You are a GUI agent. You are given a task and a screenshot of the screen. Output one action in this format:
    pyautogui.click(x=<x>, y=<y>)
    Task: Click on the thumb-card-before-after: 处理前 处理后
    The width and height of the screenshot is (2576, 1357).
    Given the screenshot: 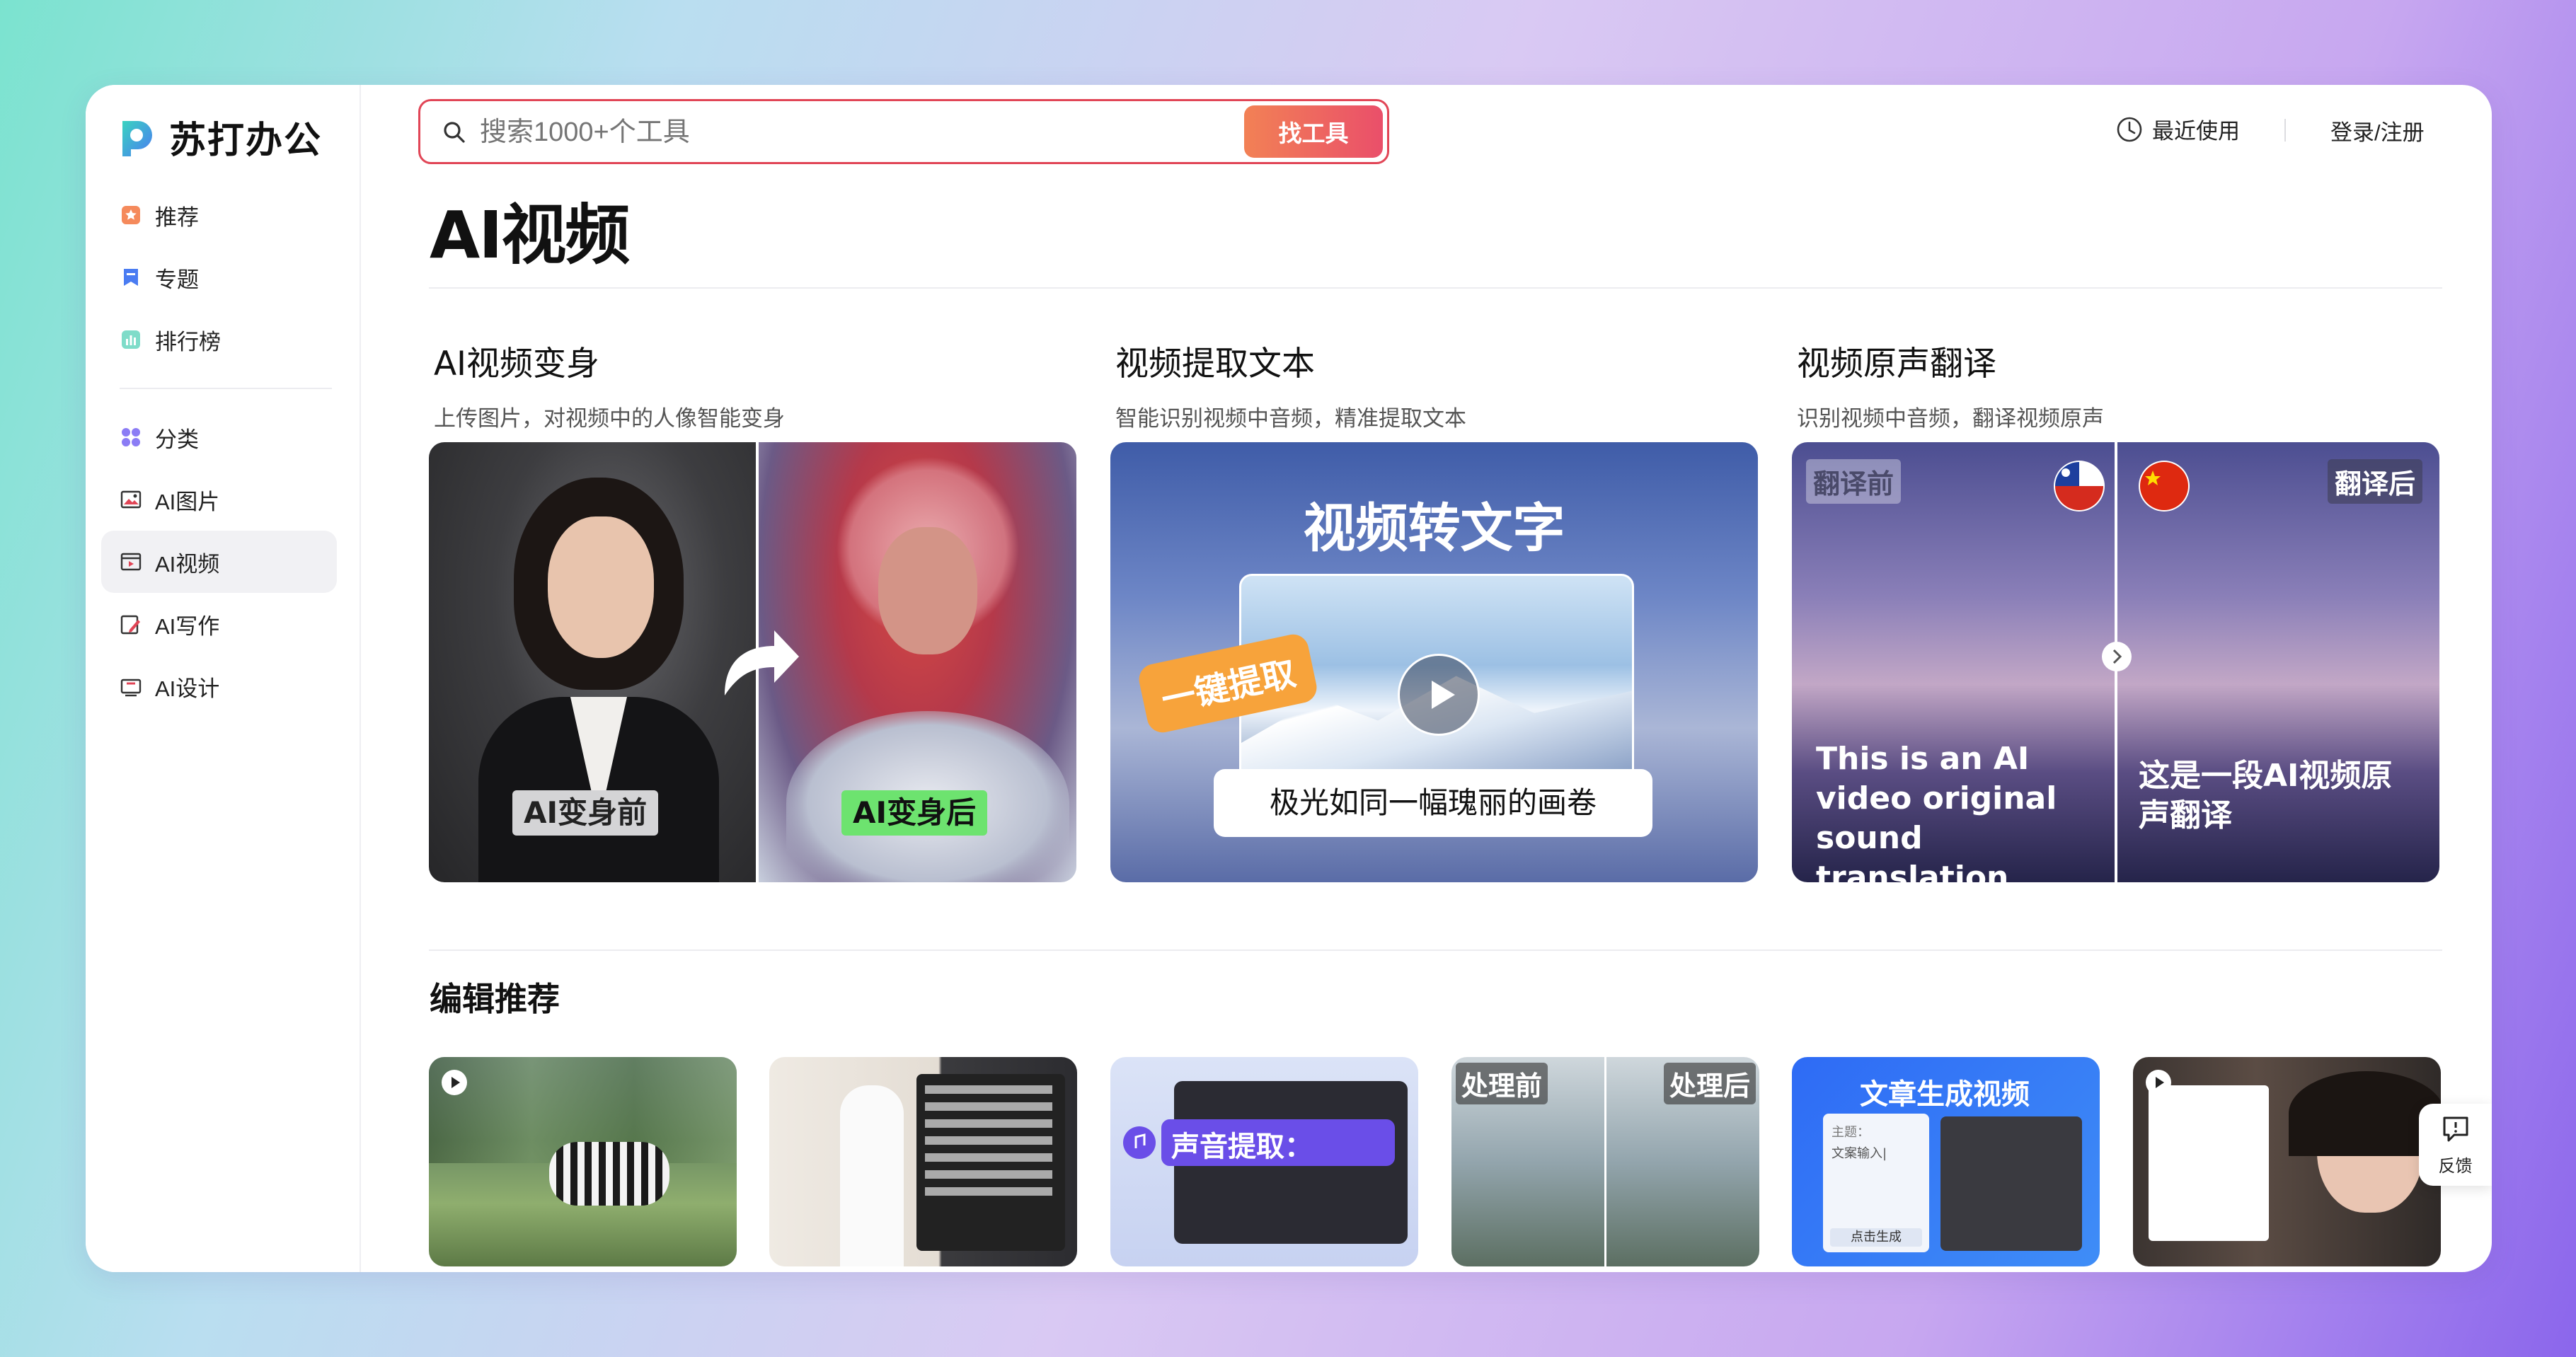 What is the action you would take?
    pyautogui.click(x=1605, y=1161)
    